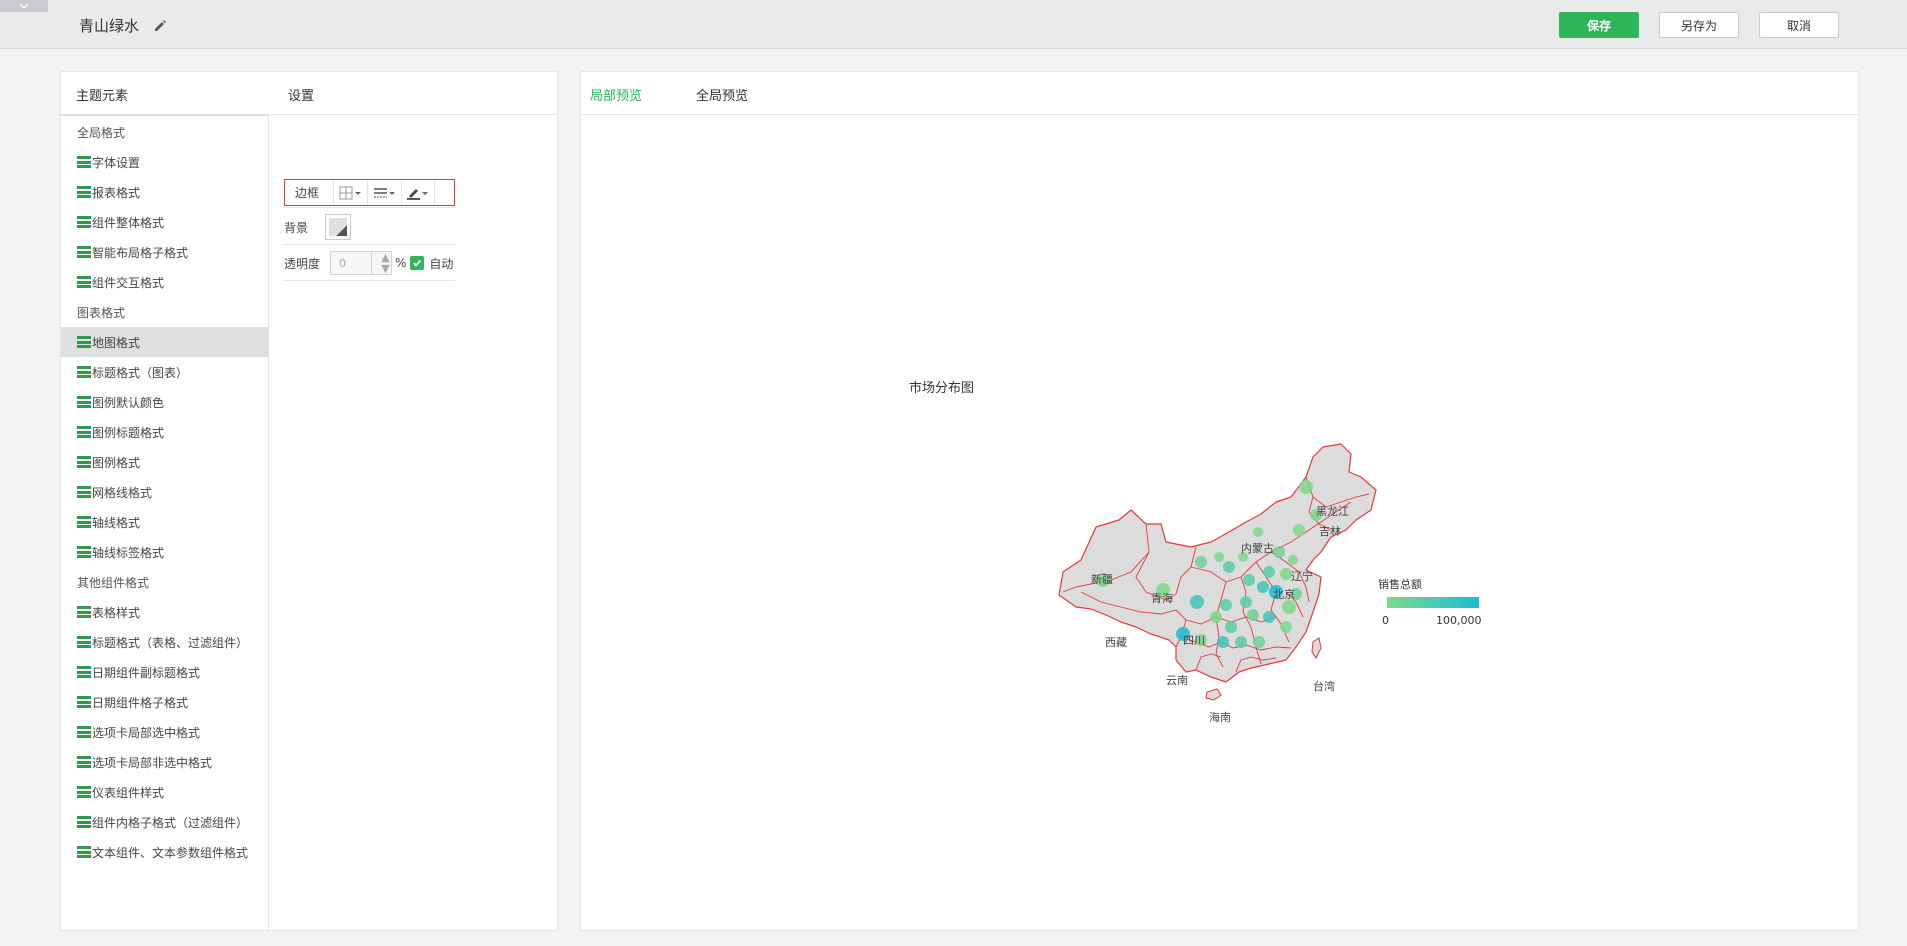  I want to click on tree-item: 组件交互格式, so click(165, 282).